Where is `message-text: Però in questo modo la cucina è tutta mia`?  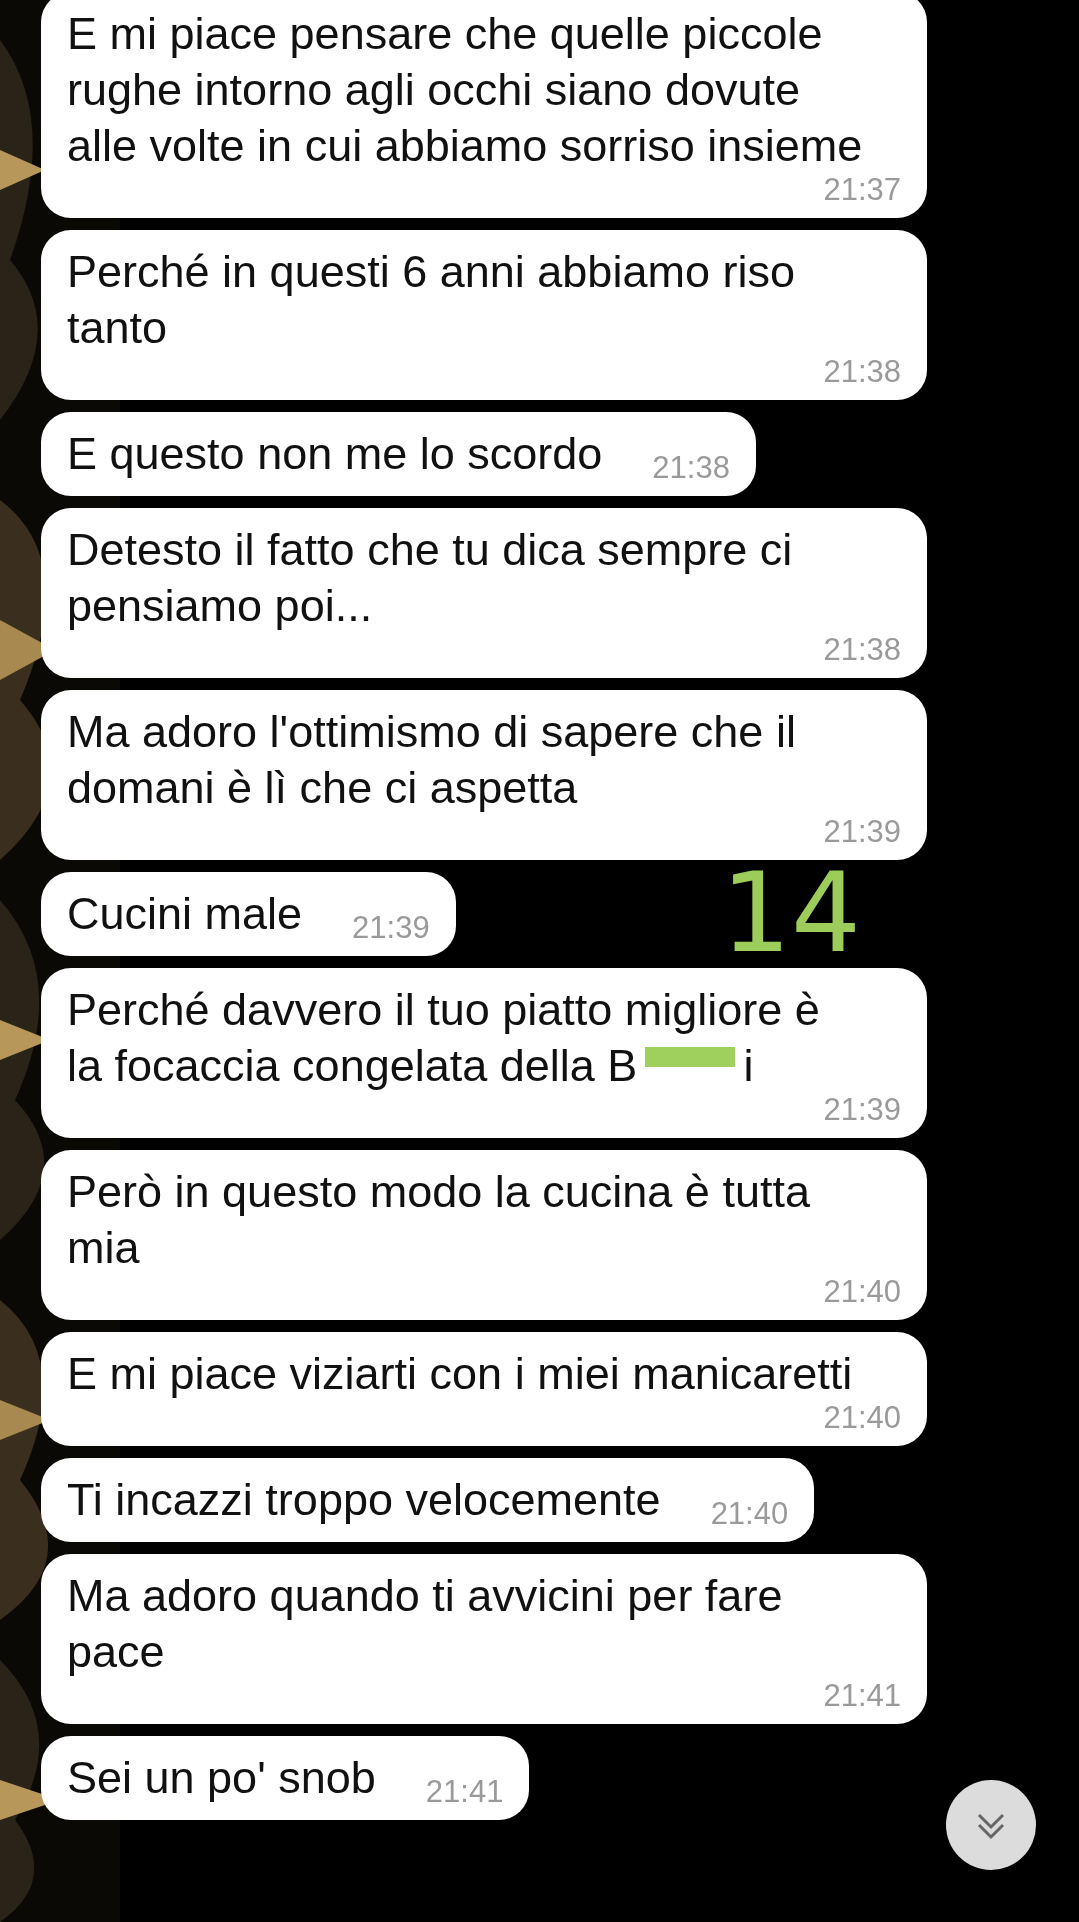 message-text: Però in questo modo la cucina è tutta mia is located at coordinates (439, 1220).